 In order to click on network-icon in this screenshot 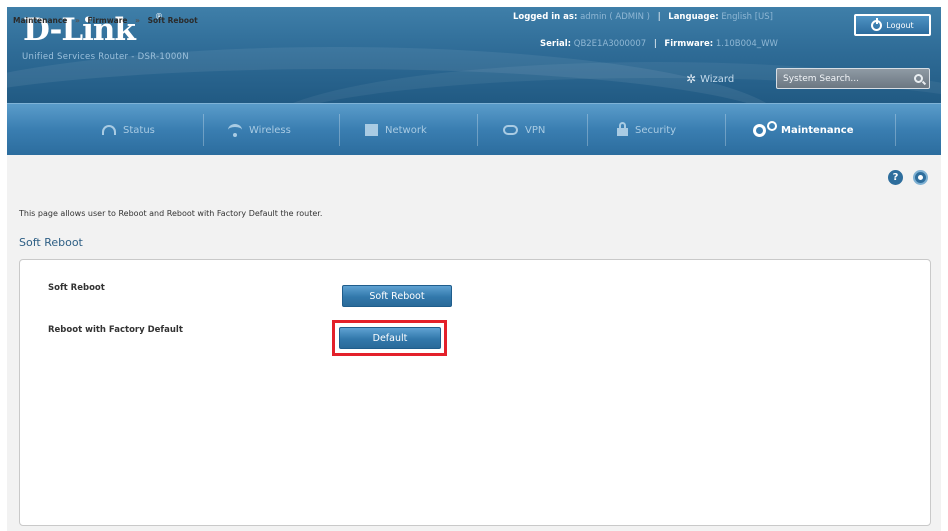, I will do `click(371, 130)`.